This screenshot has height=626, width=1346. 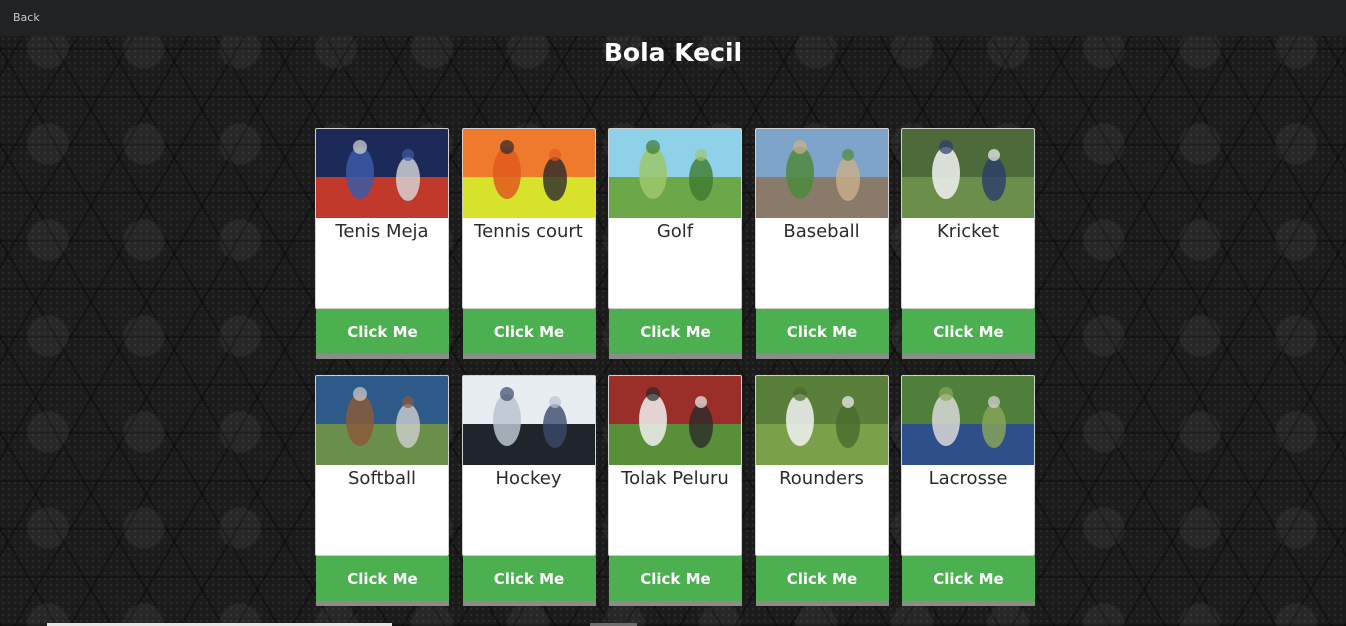 What do you see at coordinates (821, 173) in the screenshot?
I see `baseball-stadium-photo` at bounding box center [821, 173].